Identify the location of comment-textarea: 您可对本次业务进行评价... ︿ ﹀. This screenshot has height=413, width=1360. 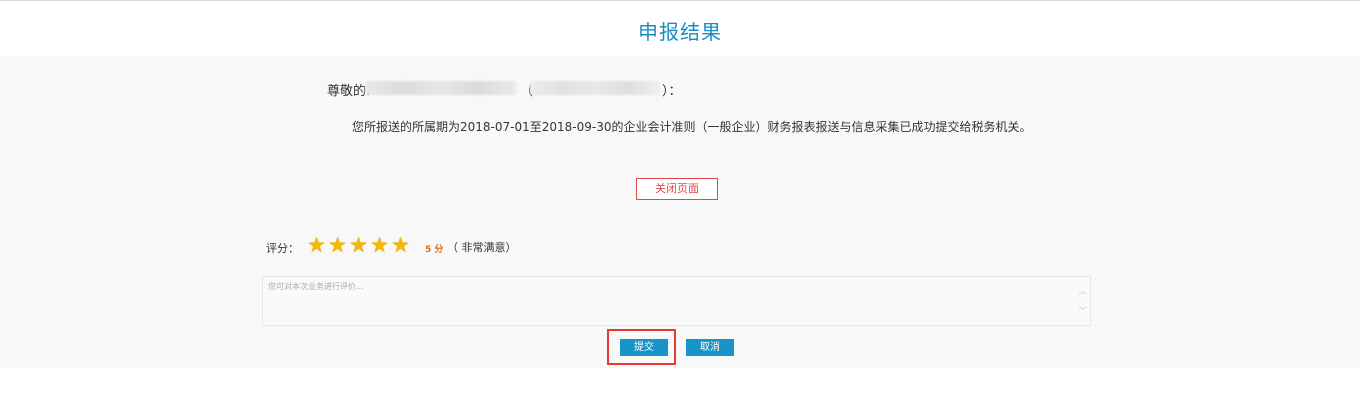
(676, 301).